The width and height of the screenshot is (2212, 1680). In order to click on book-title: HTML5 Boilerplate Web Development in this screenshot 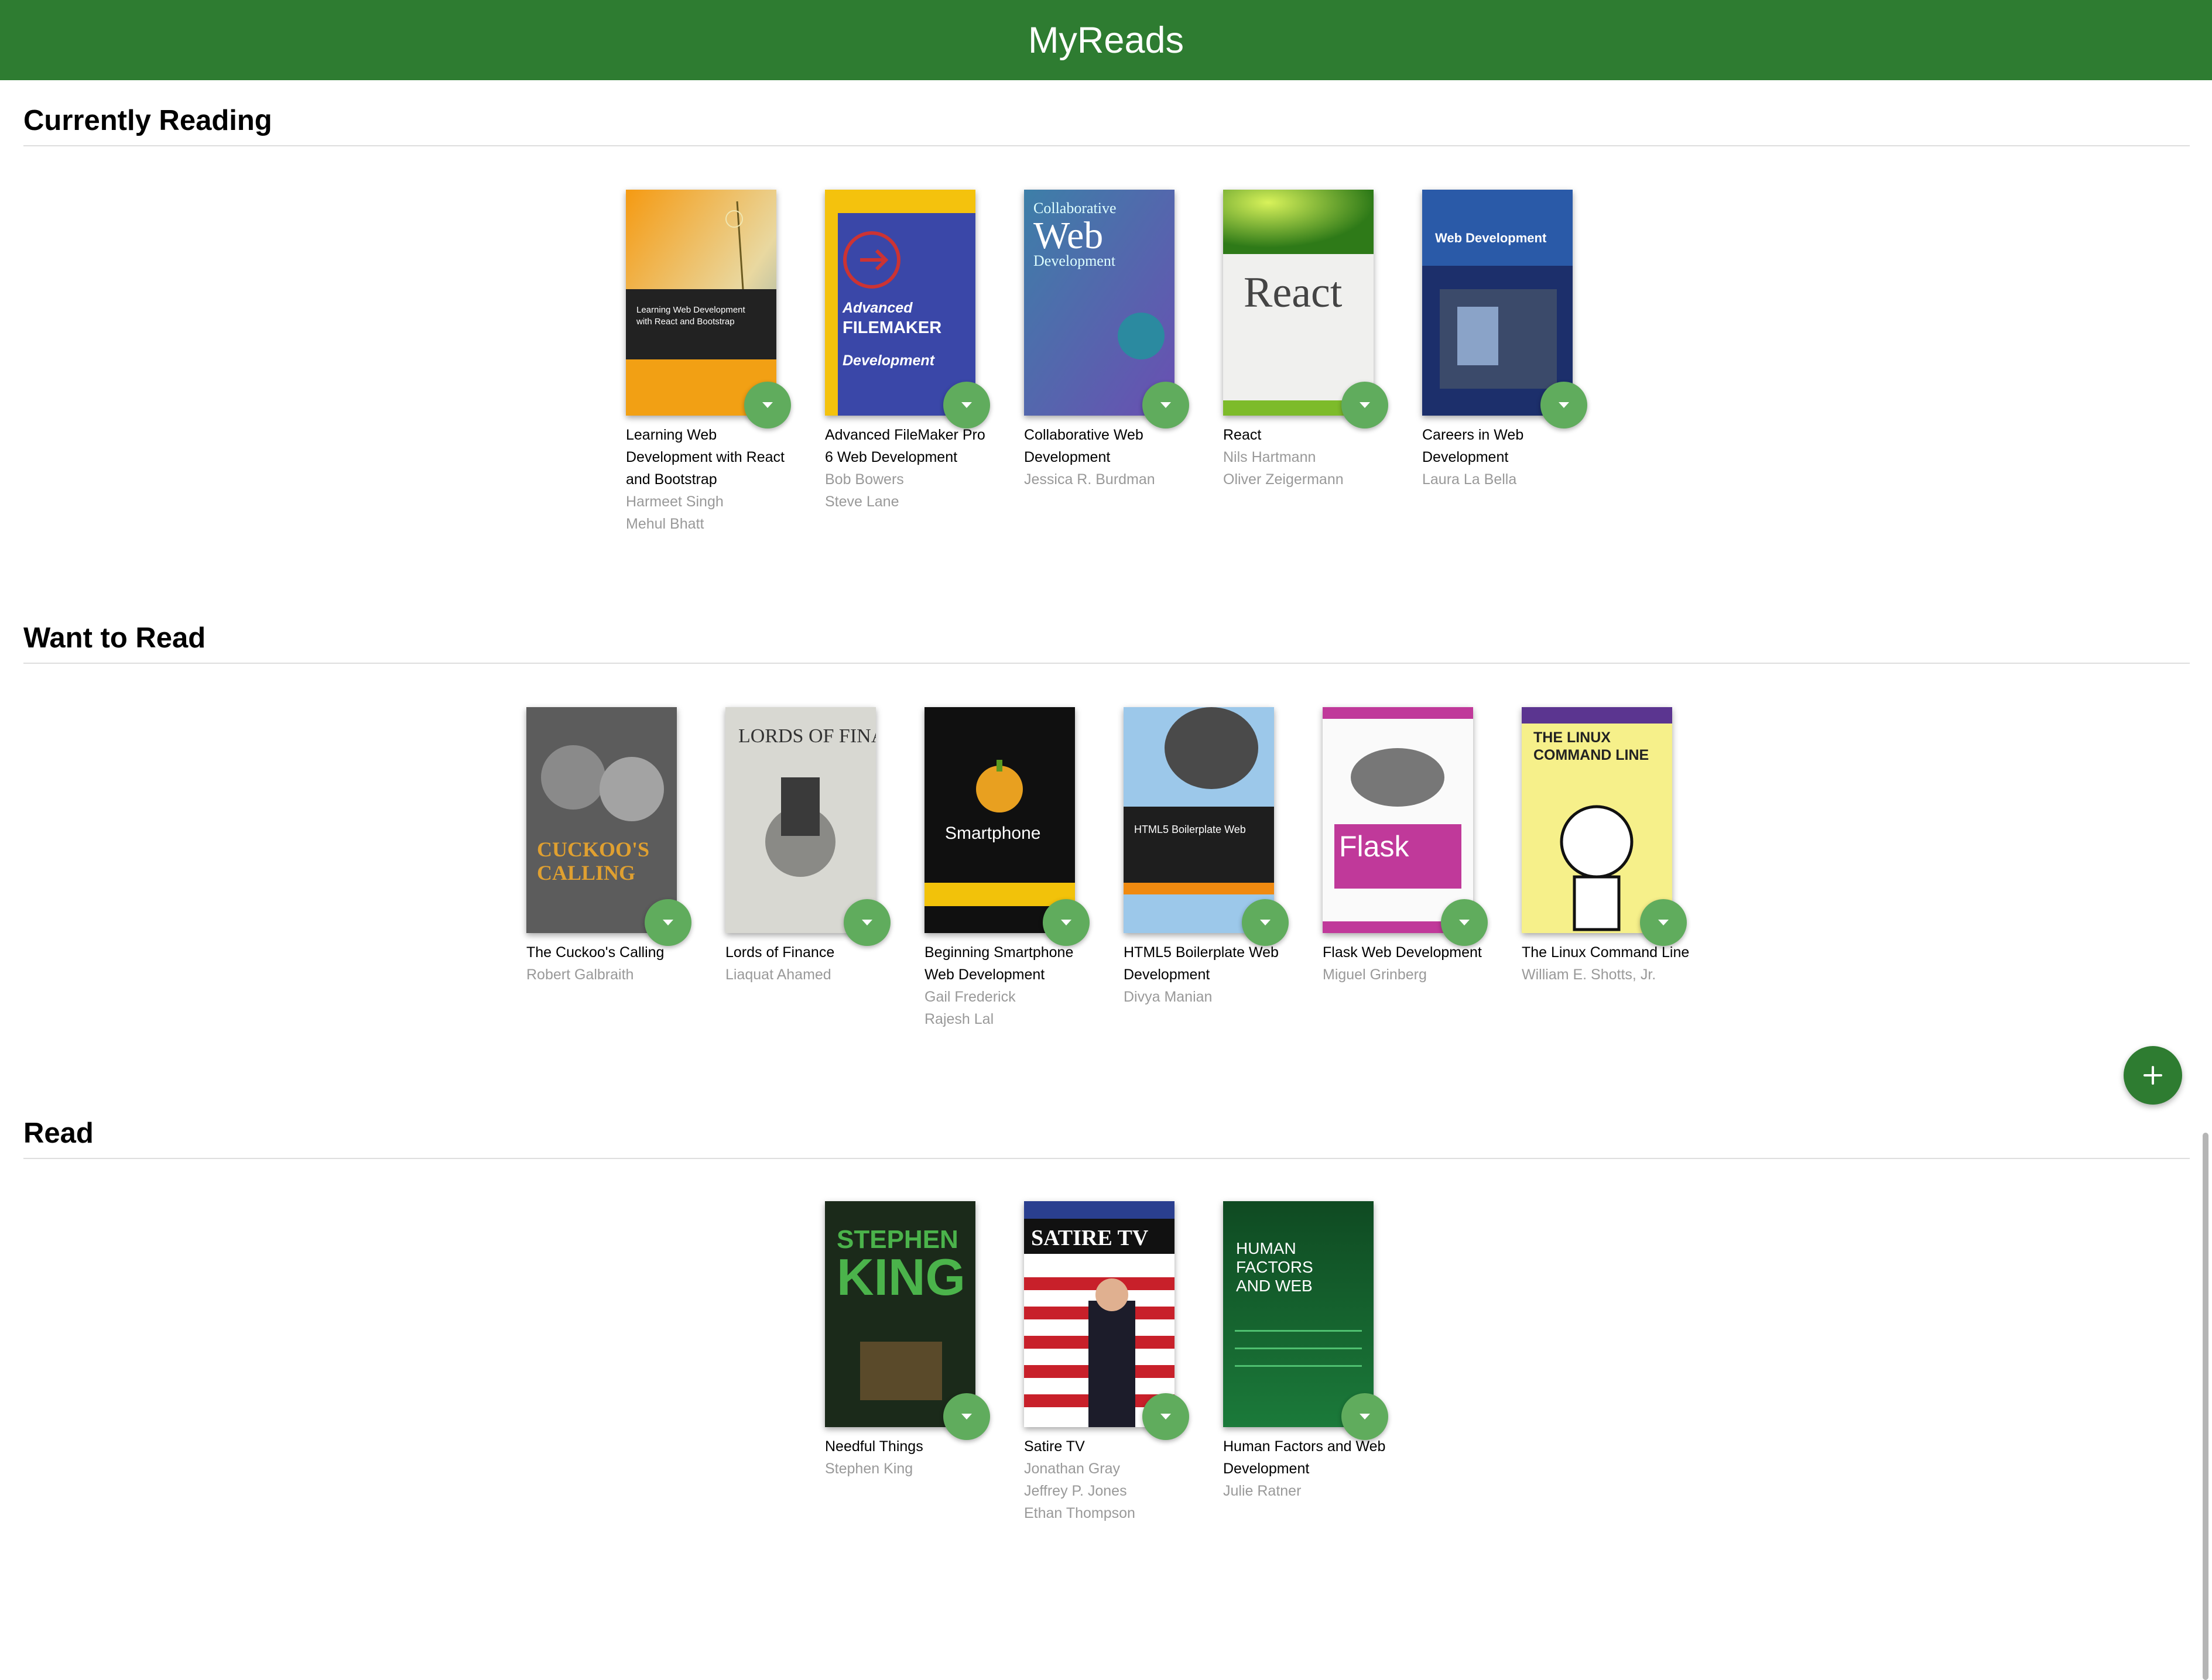, I will do `click(1202, 963)`.